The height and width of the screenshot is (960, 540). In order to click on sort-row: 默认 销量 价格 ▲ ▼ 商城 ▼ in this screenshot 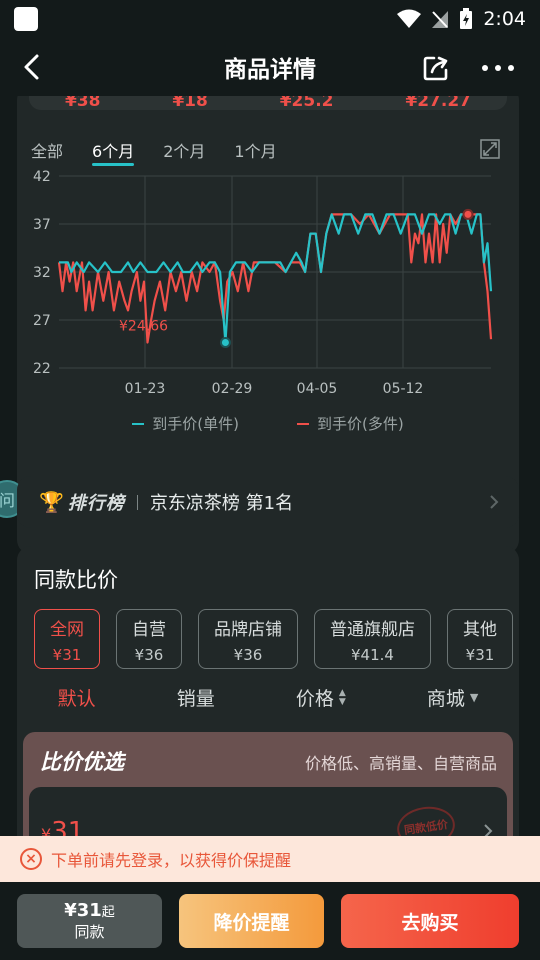, I will do `click(268, 697)`.